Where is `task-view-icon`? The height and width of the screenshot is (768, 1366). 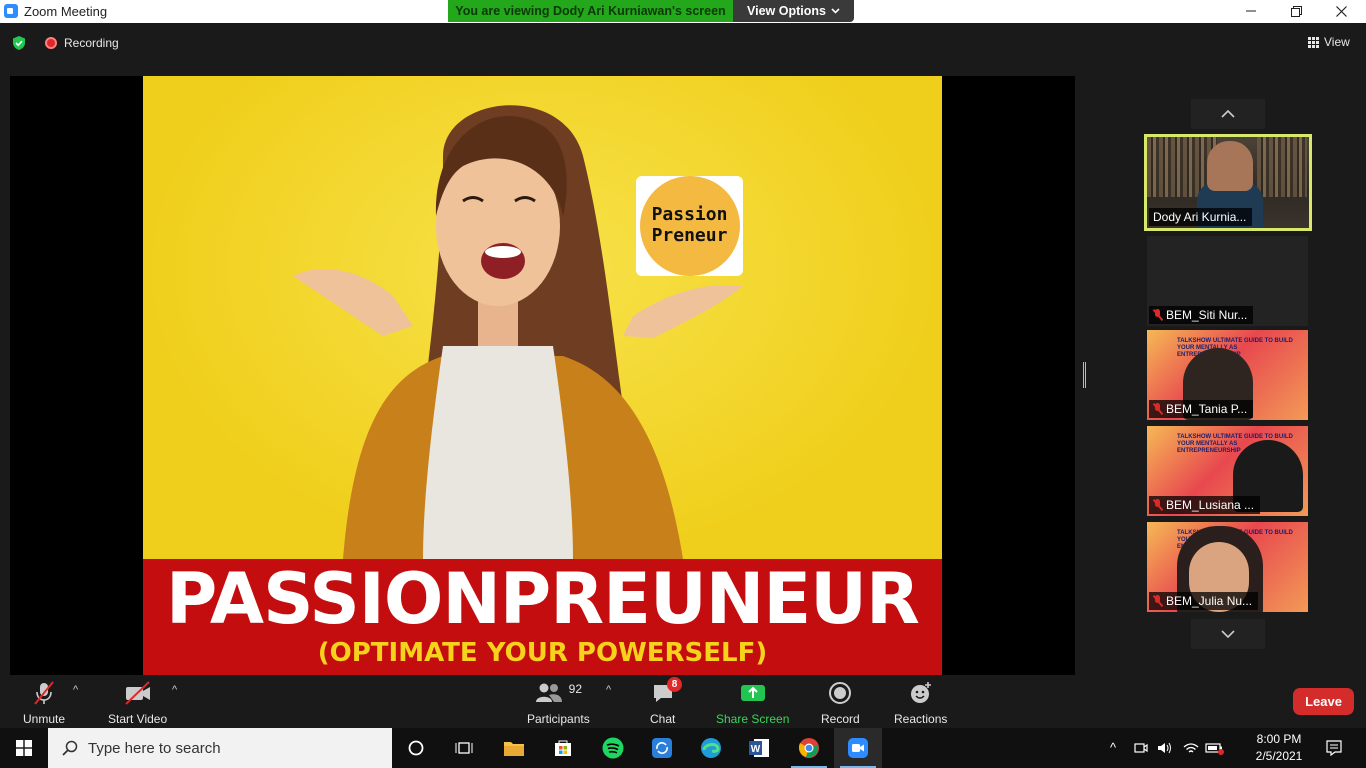
task-view-icon is located at coordinates (464, 748).